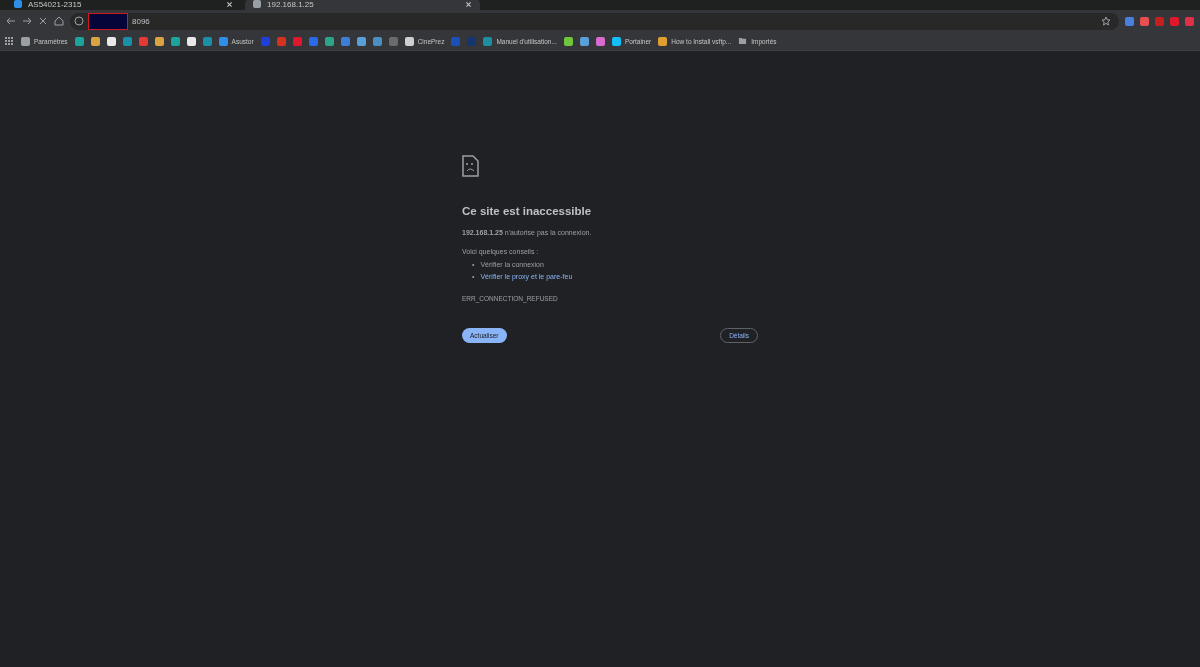 The height and width of the screenshot is (667, 1200). What do you see at coordinates (527, 211) in the screenshot?
I see `error-title: Ce site est inaccessible` at bounding box center [527, 211].